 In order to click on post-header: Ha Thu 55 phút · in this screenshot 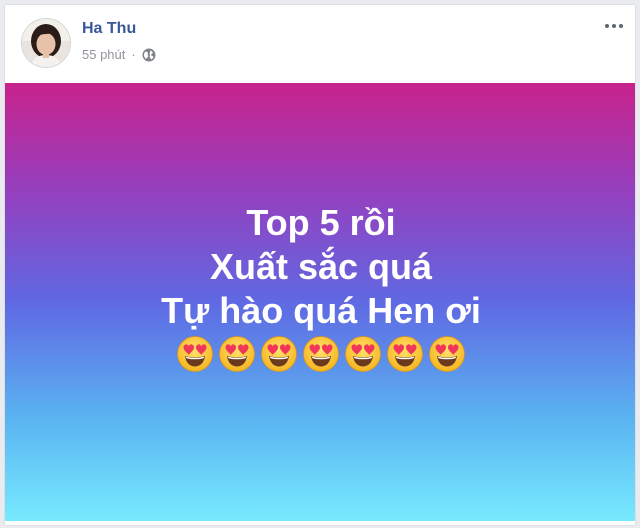, I will do `click(320, 44)`.